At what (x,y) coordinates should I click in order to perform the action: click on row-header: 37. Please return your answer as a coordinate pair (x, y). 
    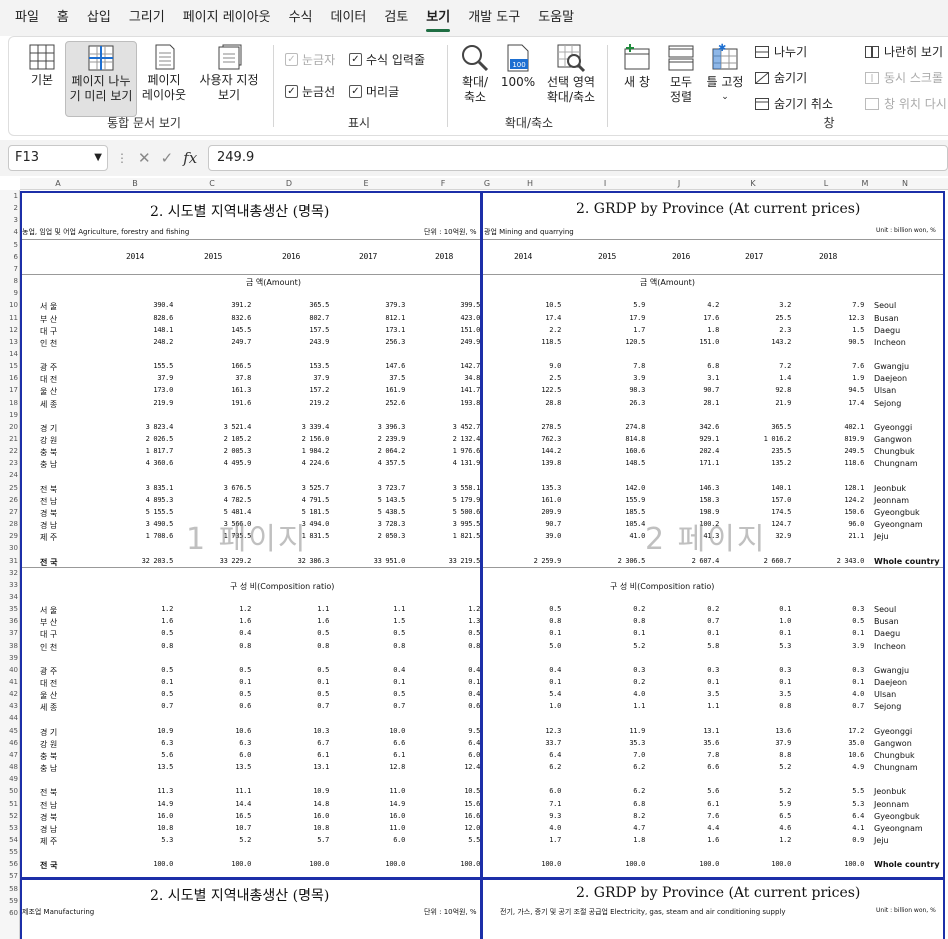
    Looking at the image, I should click on (9, 633).